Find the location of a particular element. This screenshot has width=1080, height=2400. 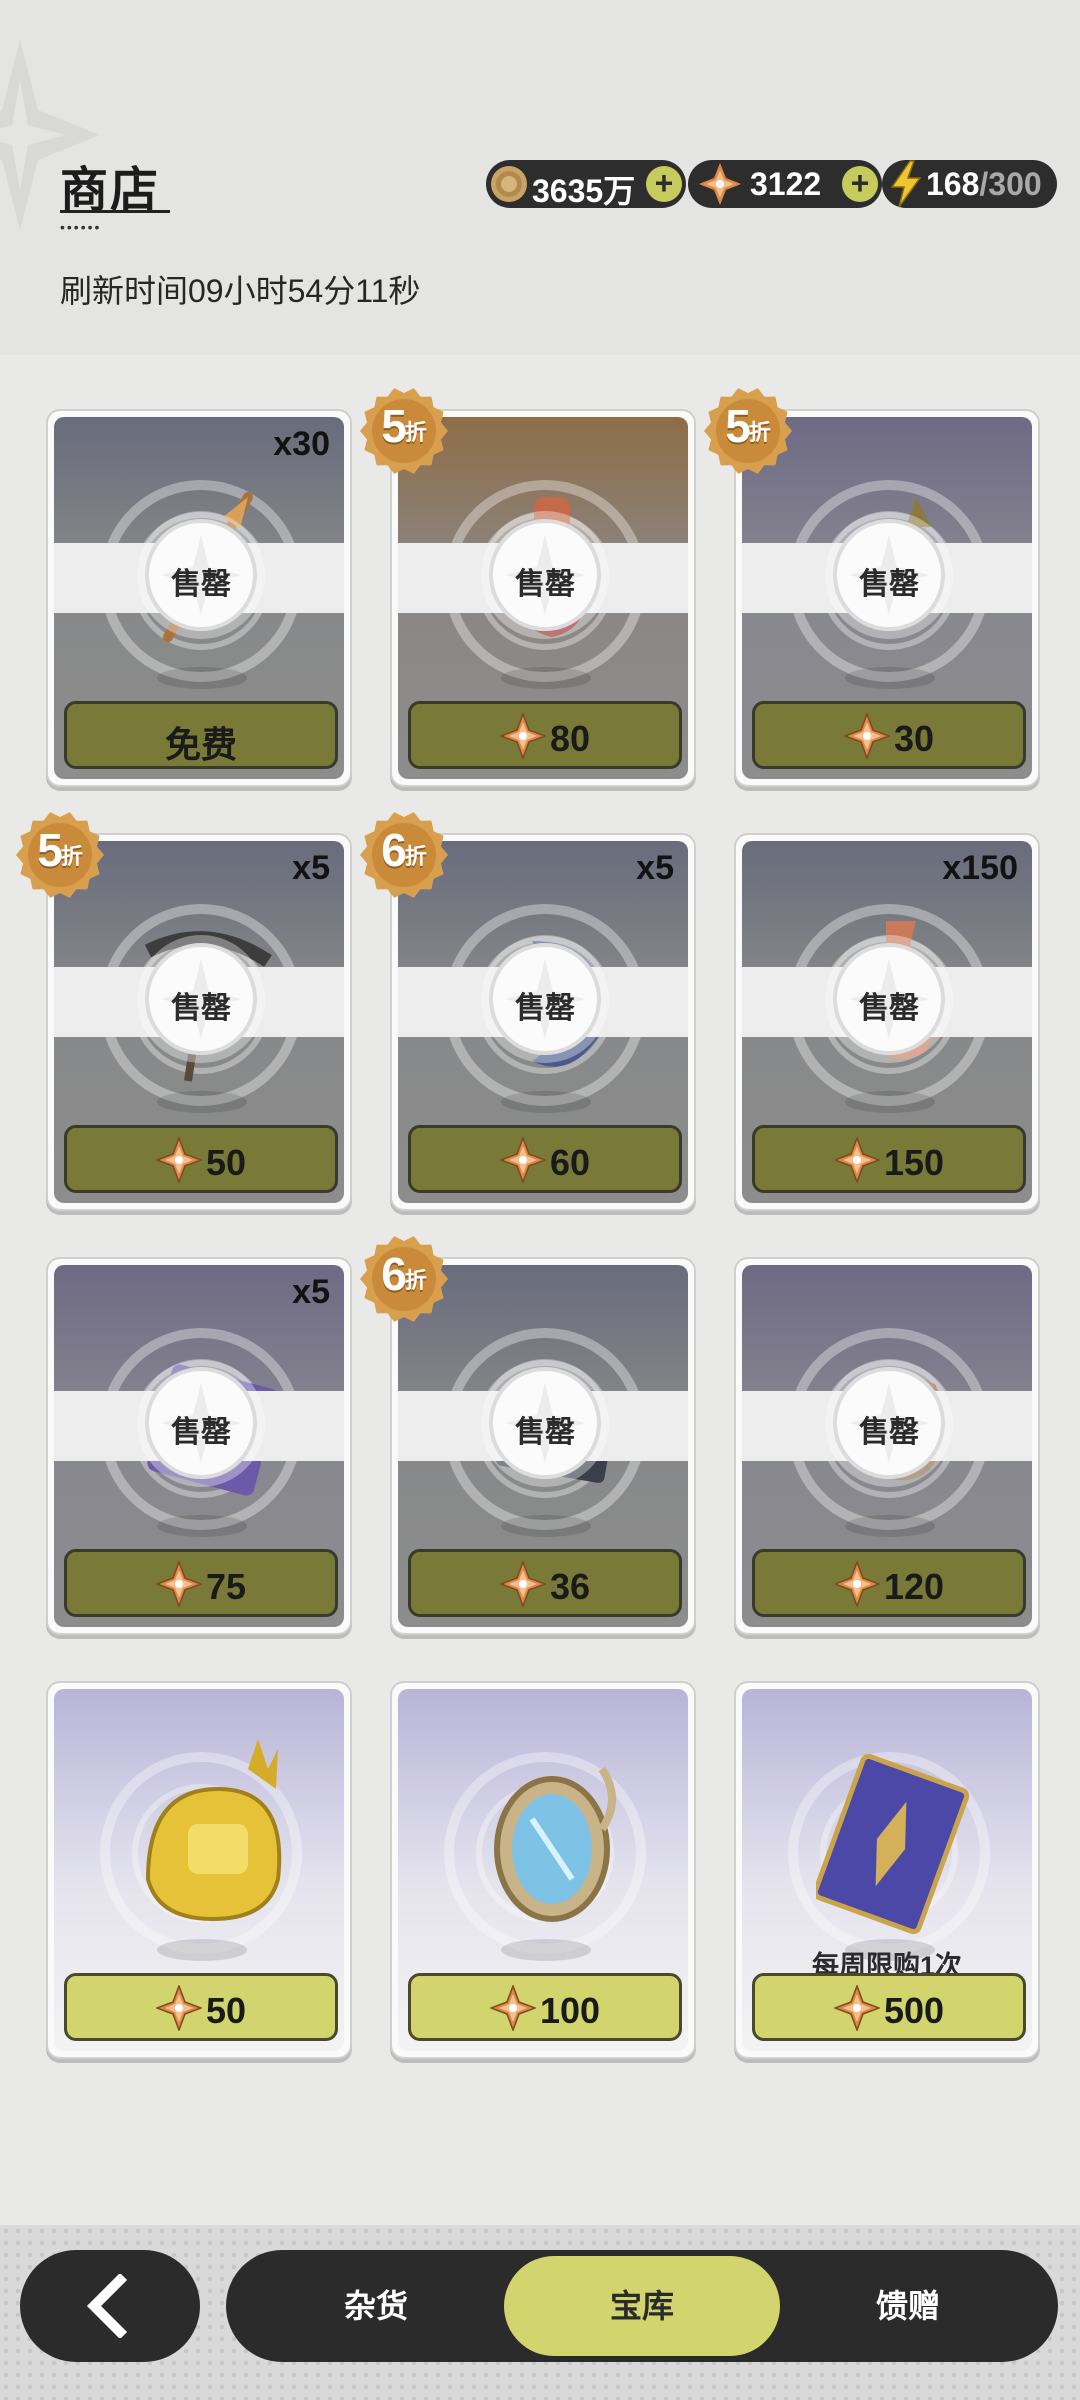

price-content: 80 is located at coordinates (545, 736).